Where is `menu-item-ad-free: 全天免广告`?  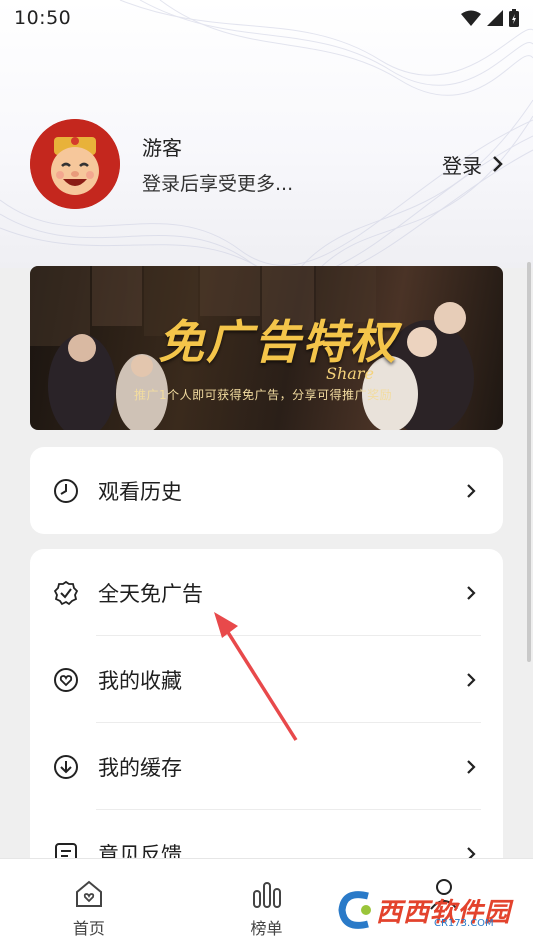
menu-item-ad-free: 全天免广告 is located at coordinates (266, 592).